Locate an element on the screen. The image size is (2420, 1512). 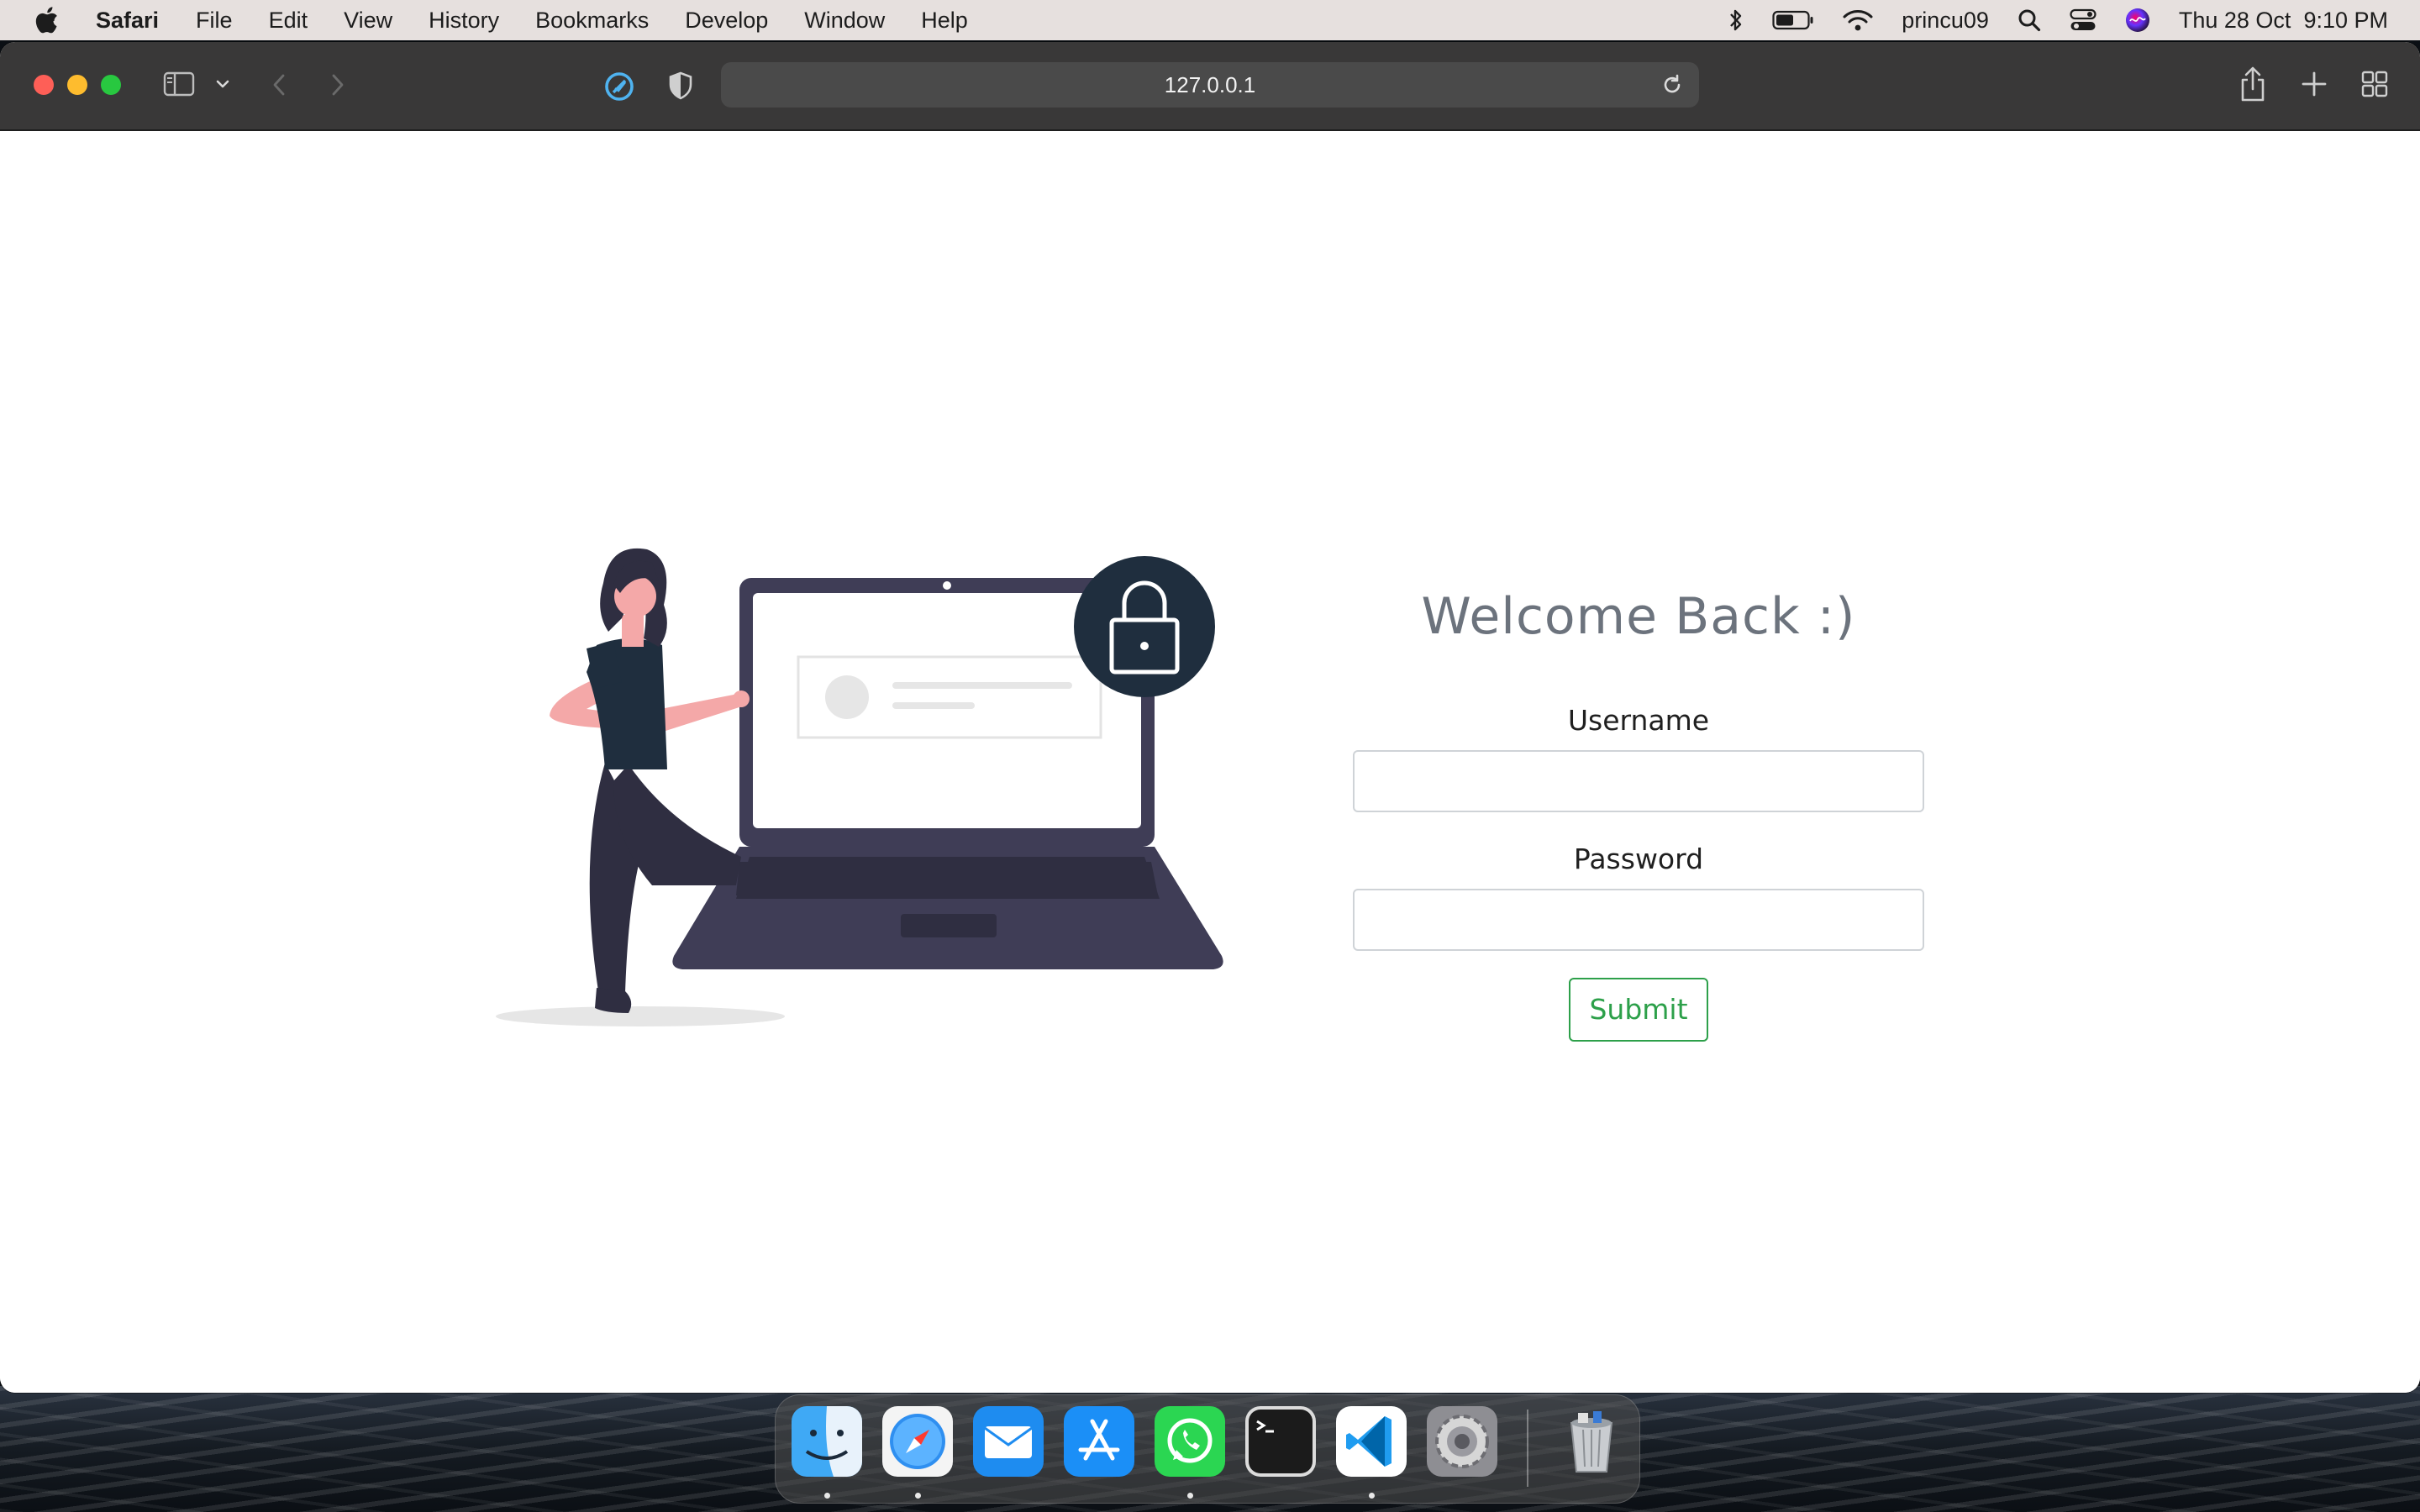
menu-window: Window is located at coordinates (844, 21).